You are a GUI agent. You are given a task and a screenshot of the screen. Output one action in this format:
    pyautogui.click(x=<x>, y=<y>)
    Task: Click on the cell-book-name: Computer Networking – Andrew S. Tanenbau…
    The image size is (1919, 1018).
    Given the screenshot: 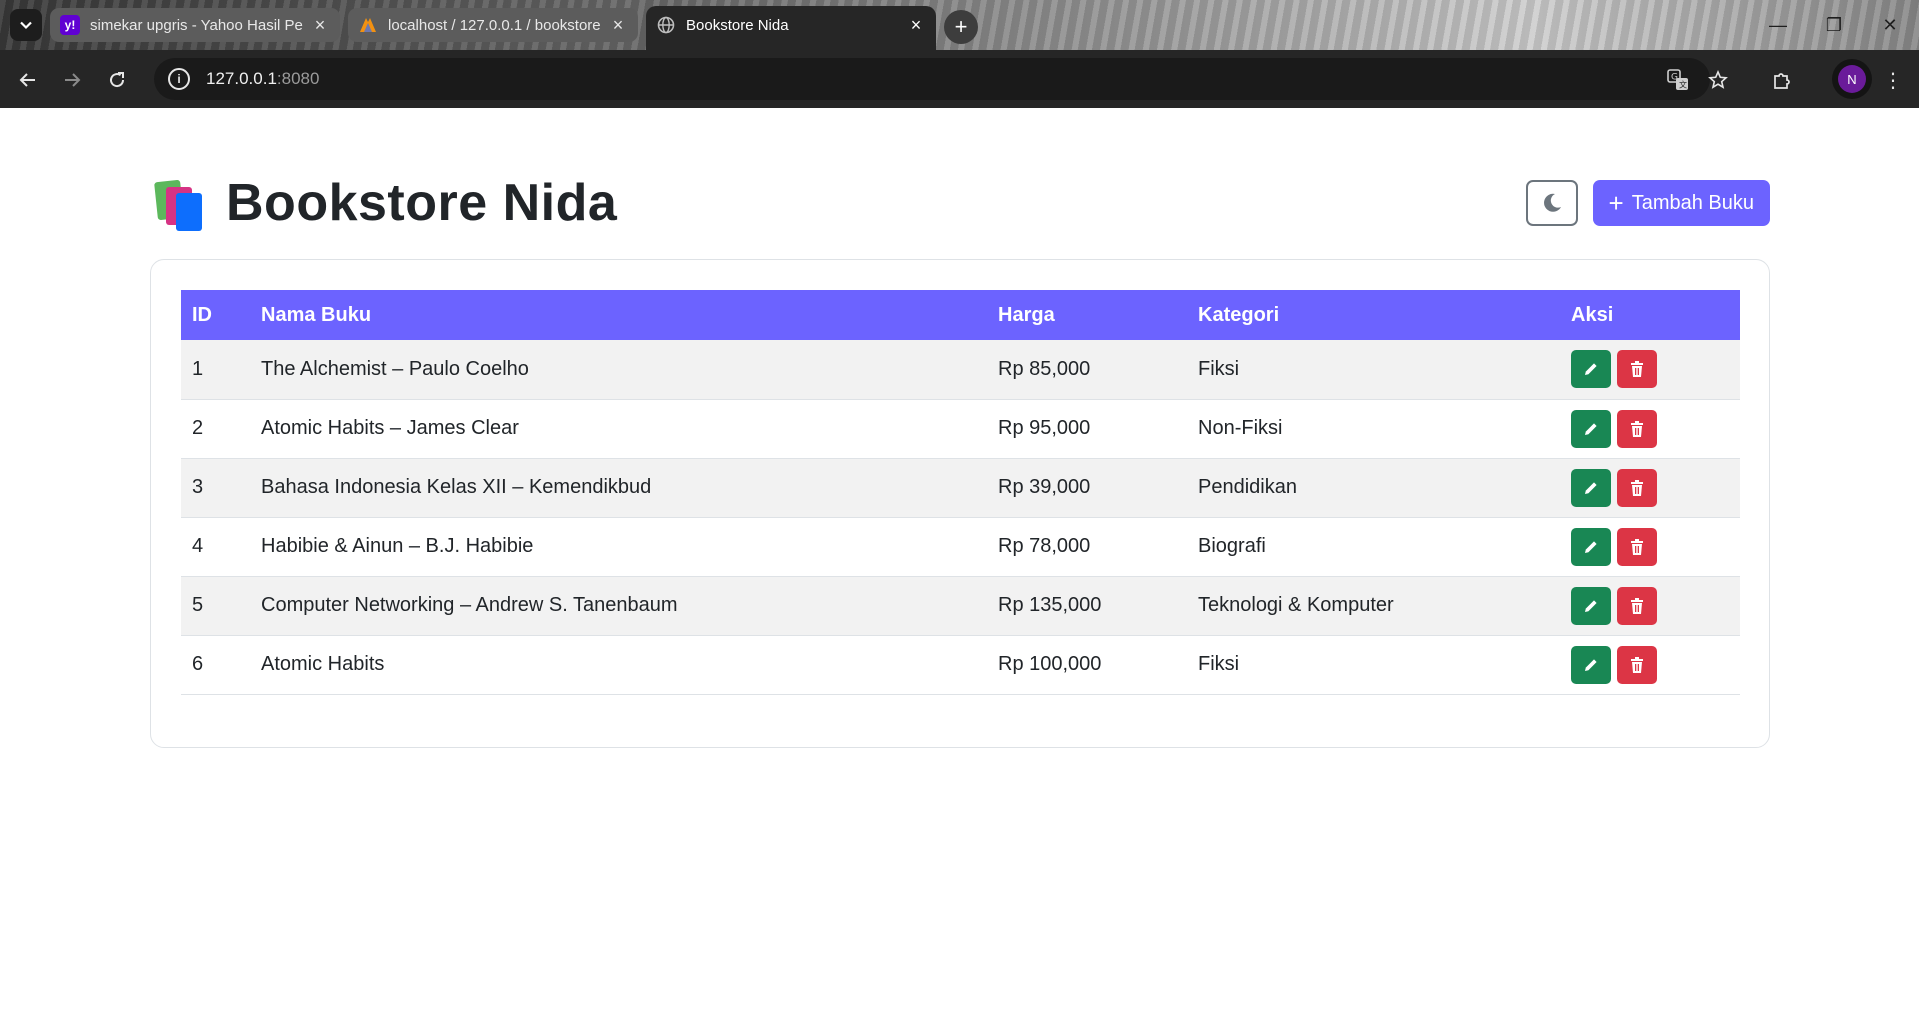 What is the action you would take?
    pyautogui.click(x=618, y=606)
    